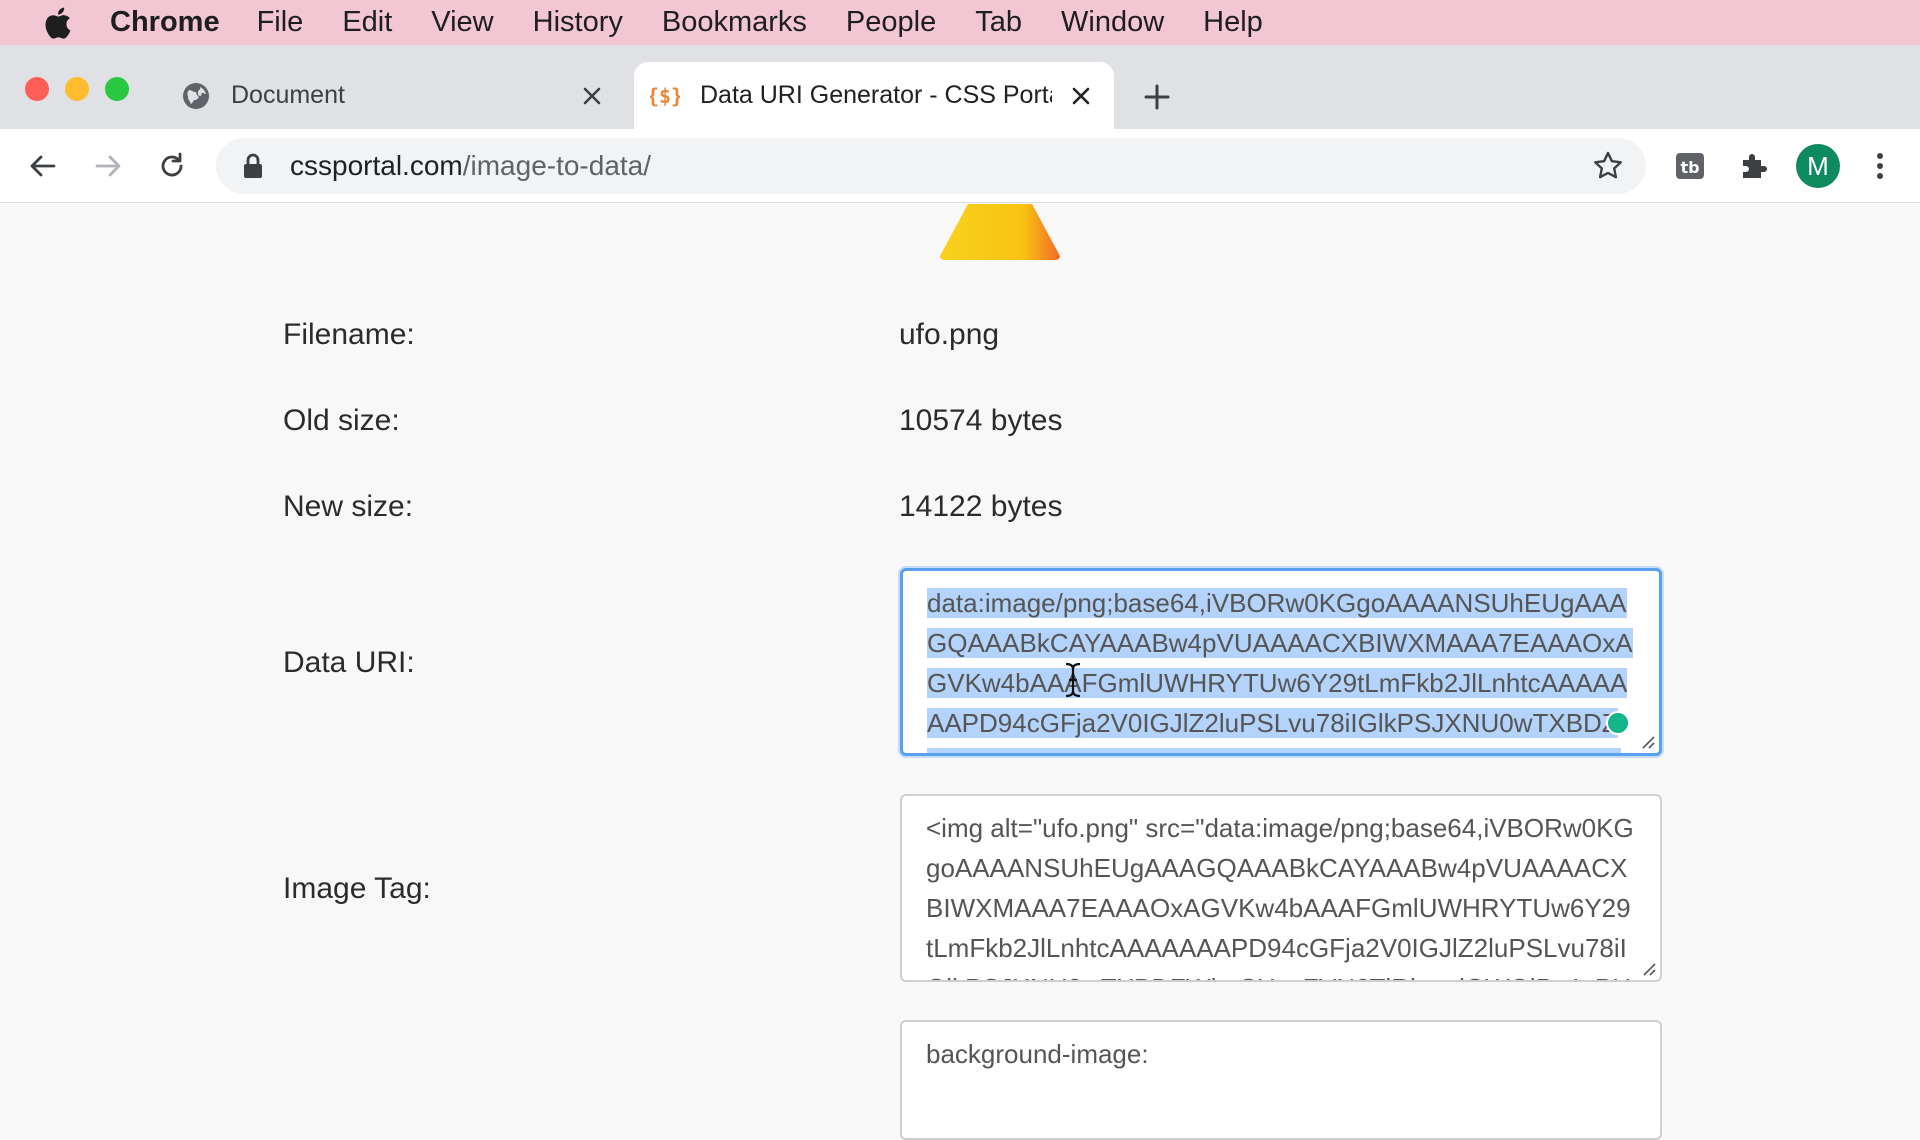 Image resolution: width=1920 pixels, height=1140 pixels. Describe the element at coordinates (949, 334) in the screenshot. I see `filename-value: ufo.png` at that location.